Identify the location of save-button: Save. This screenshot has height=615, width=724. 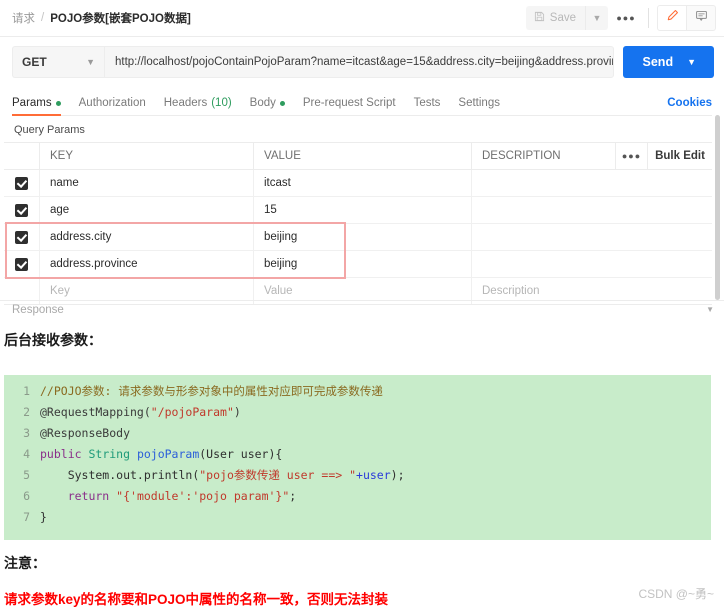
(555, 18).